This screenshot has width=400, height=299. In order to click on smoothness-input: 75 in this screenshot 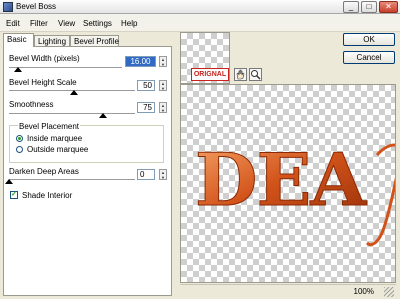, I will do `click(146, 107)`.